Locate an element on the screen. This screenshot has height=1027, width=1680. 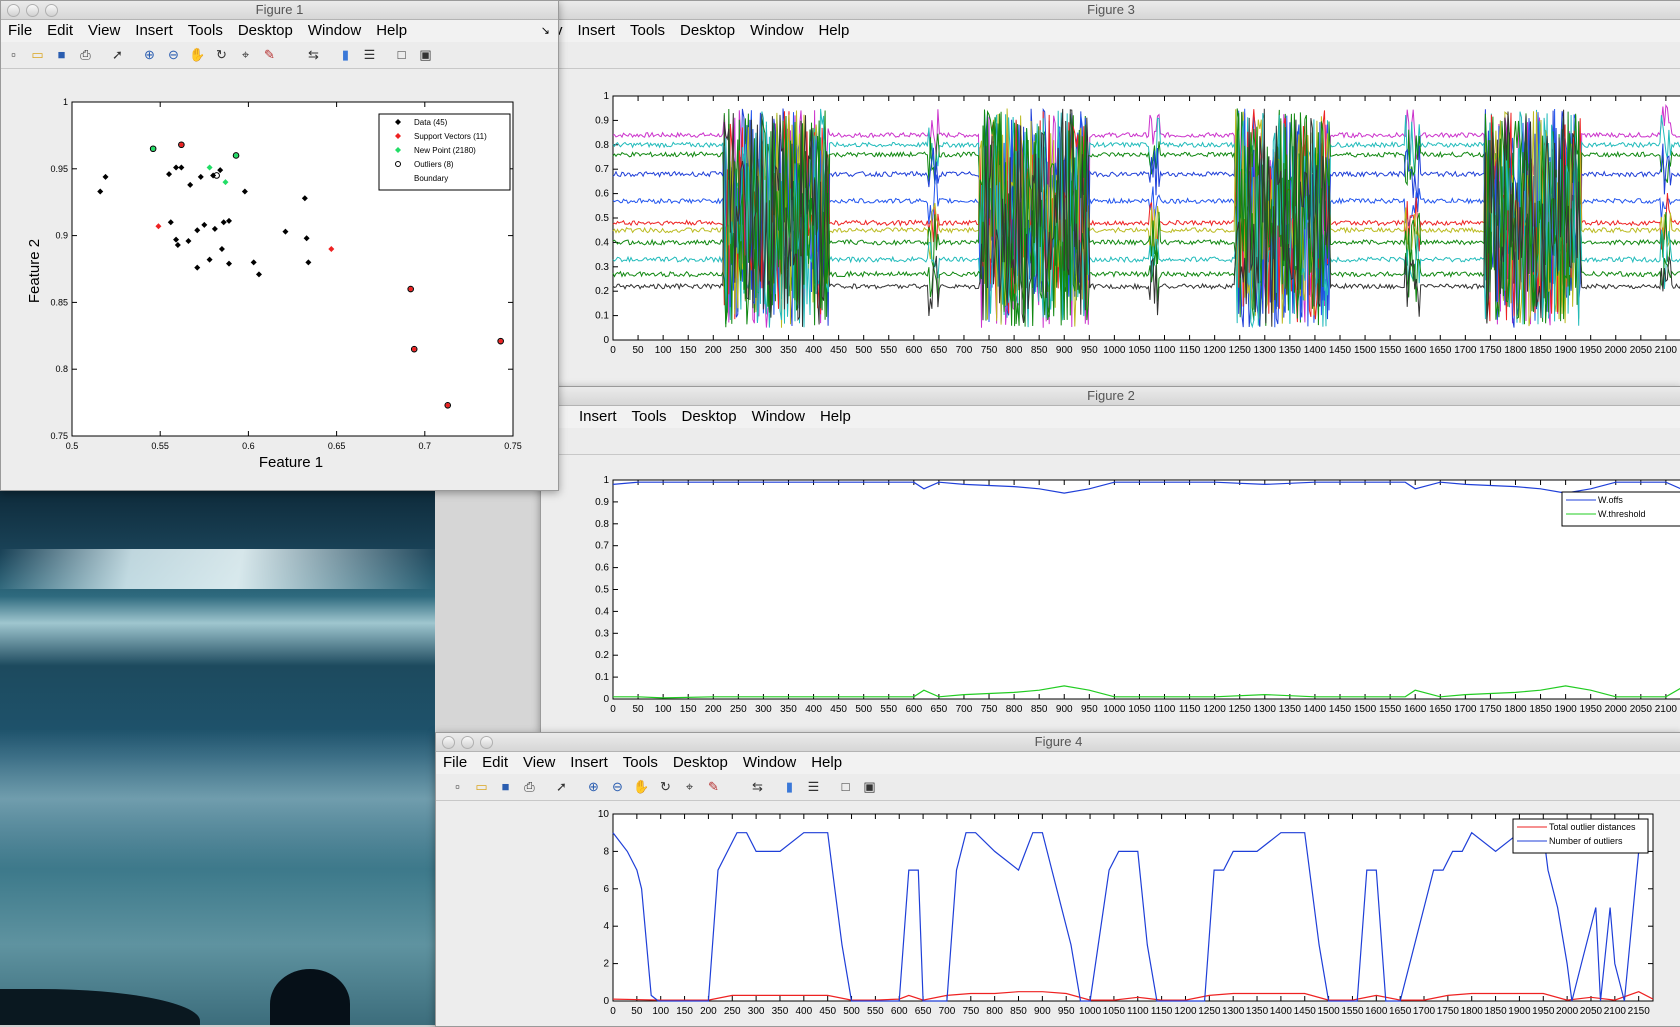
figure-3-titlebar: Figure 3 is located at coordinates (1110, 10).